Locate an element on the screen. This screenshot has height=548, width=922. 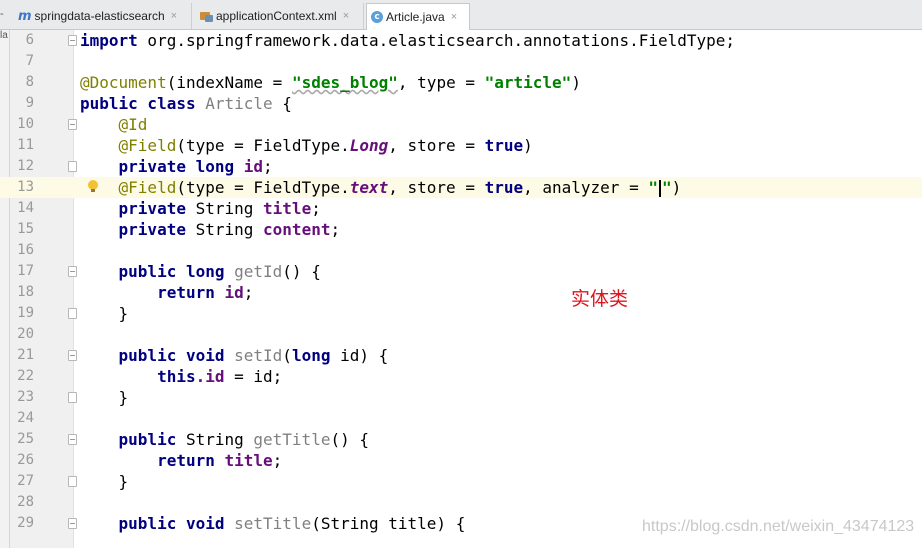
text-caret is located at coordinates (659, 188).